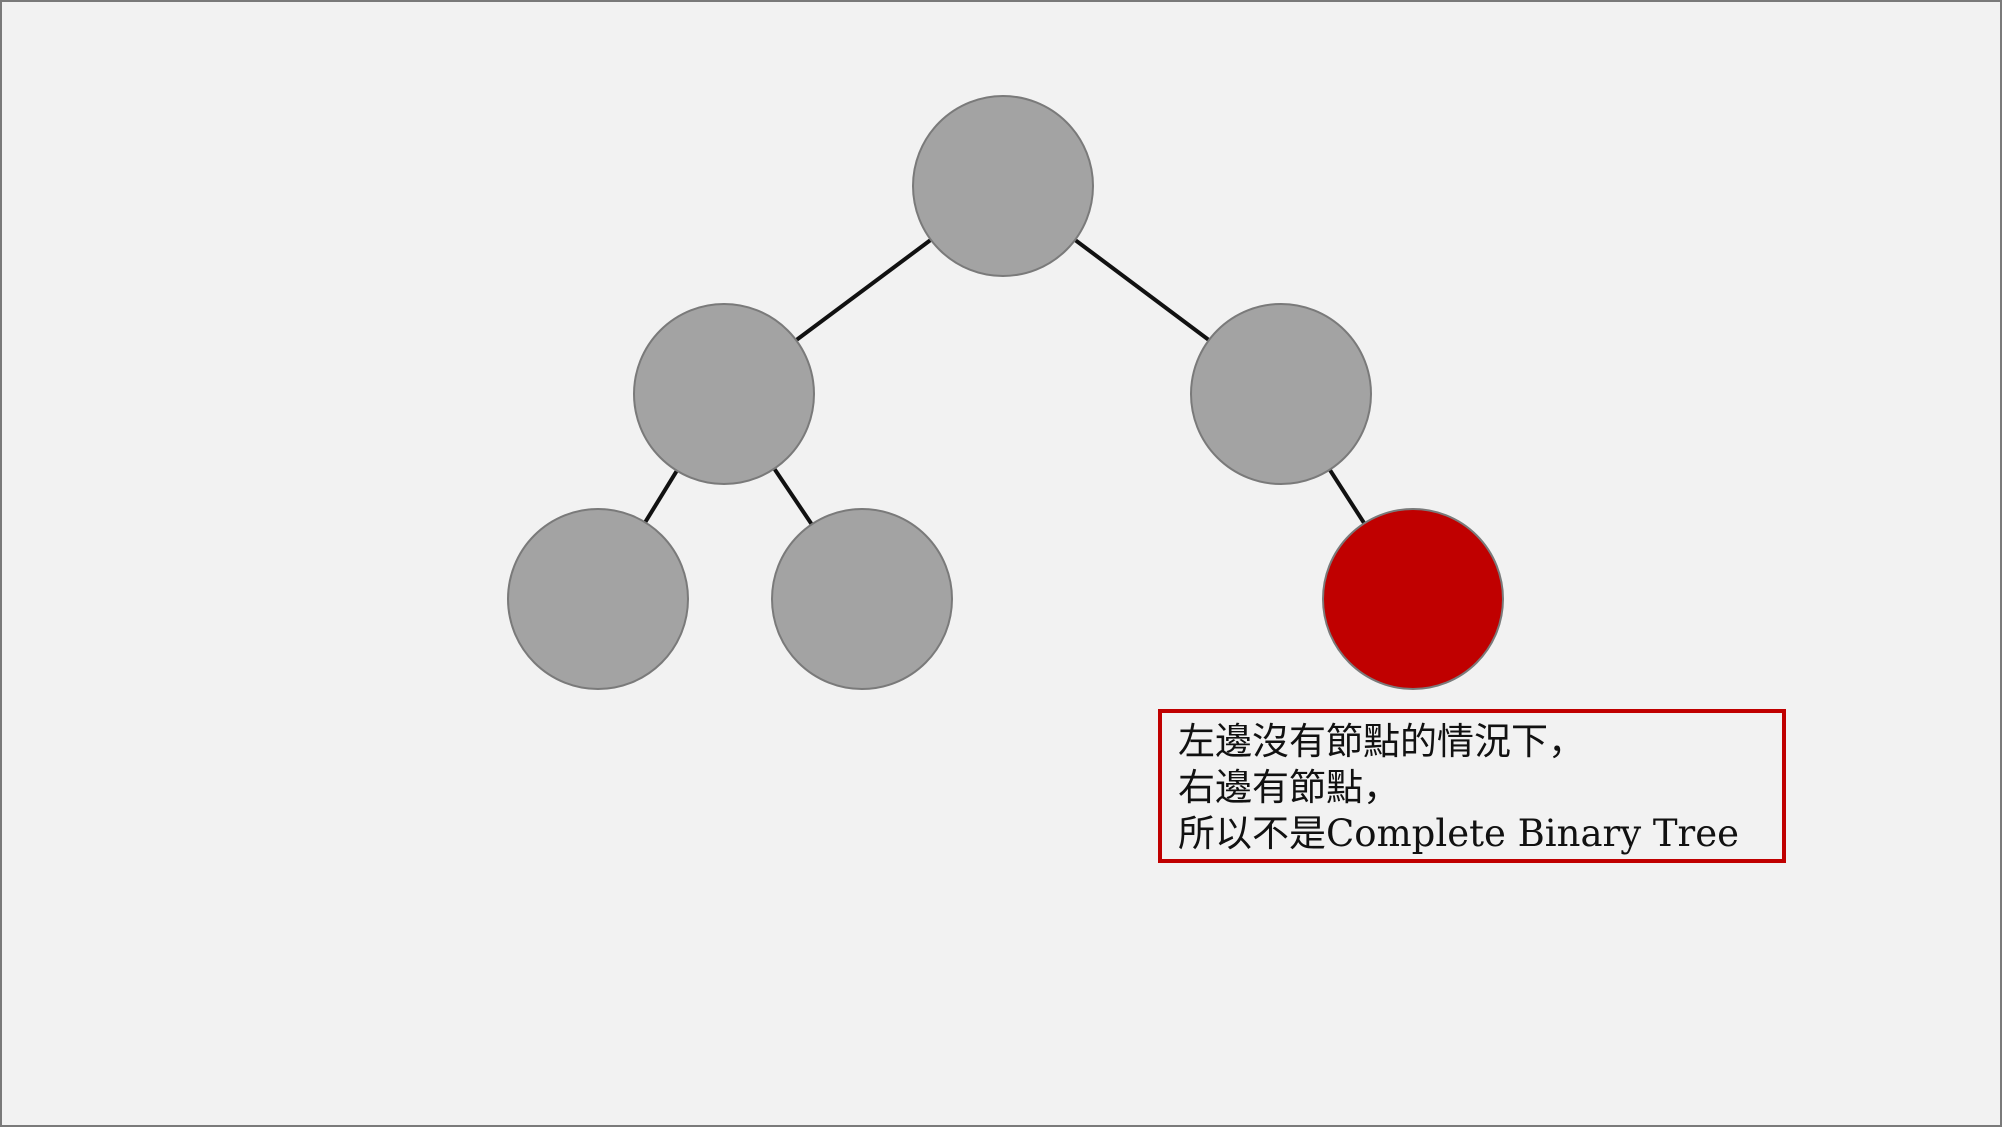 Image resolution: width=2002 pixels, height=1127 pixels. I want to click on note-line-1: 左邊沒有節點的情況下，, so click(1381, 741).